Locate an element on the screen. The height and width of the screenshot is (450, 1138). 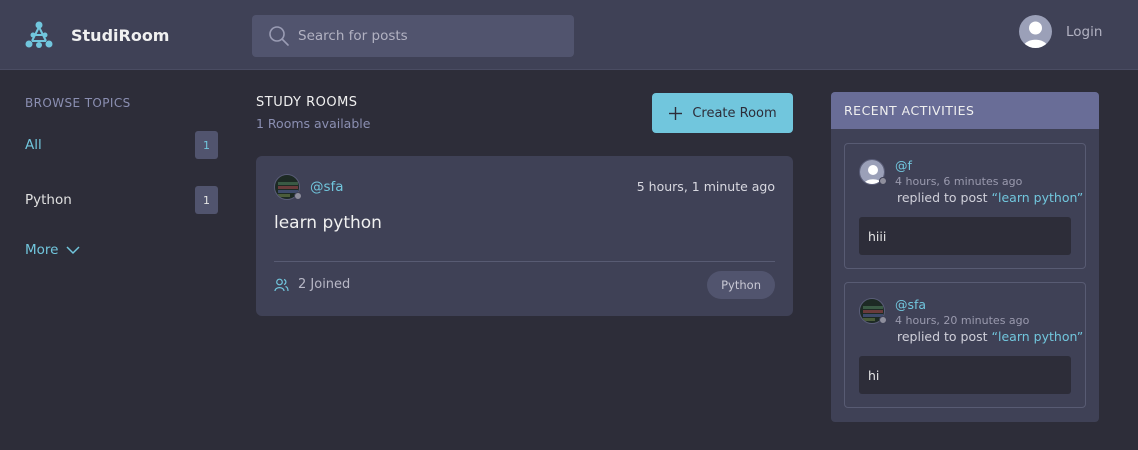
search-bar is located at coordinates (413, 36).